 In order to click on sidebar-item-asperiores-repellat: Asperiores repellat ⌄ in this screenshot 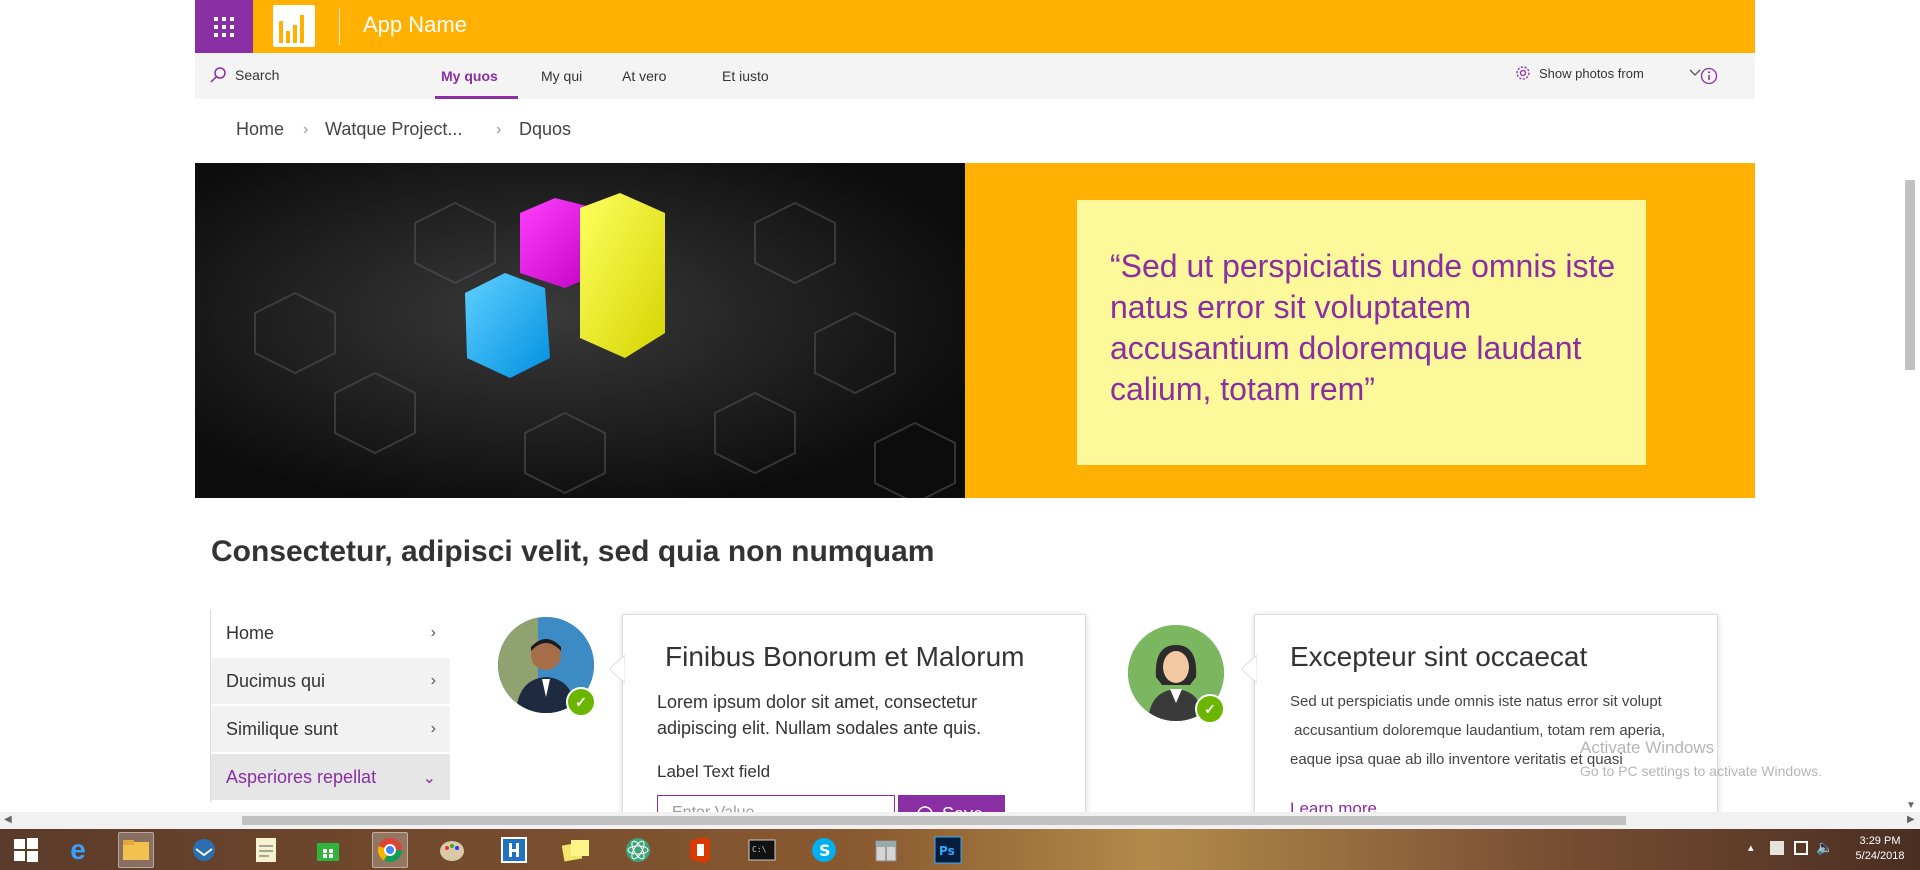, I will do `click(330, 777)`.